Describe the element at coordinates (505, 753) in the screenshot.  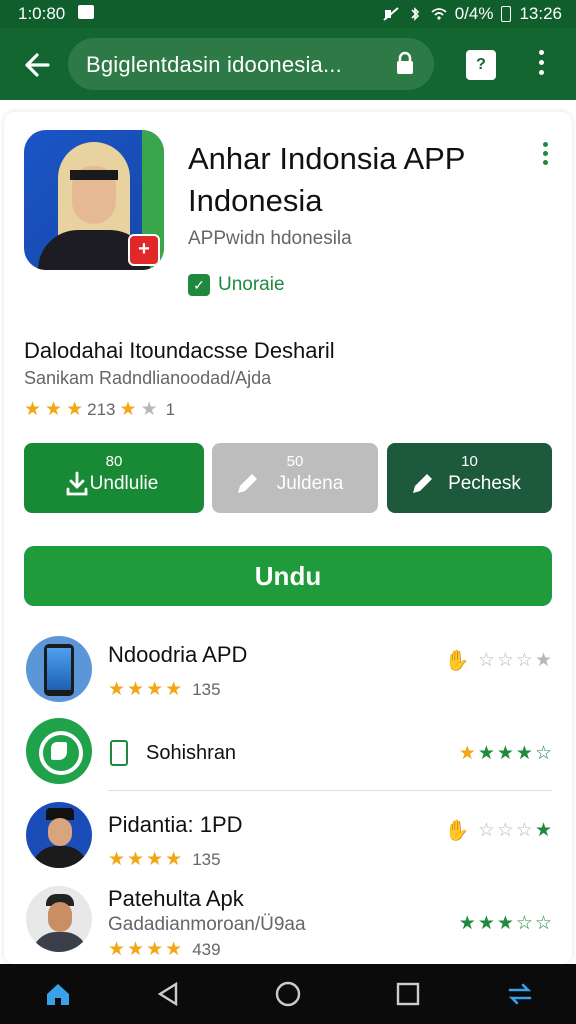
I see `list-item-right-rating: ★ ★ ★ ★ ☆` at that location.